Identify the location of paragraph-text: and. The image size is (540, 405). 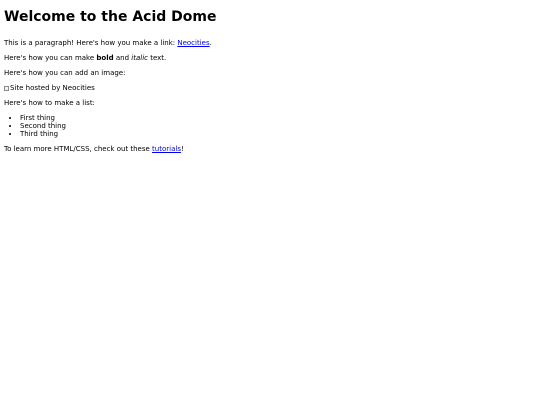
(122, 58).